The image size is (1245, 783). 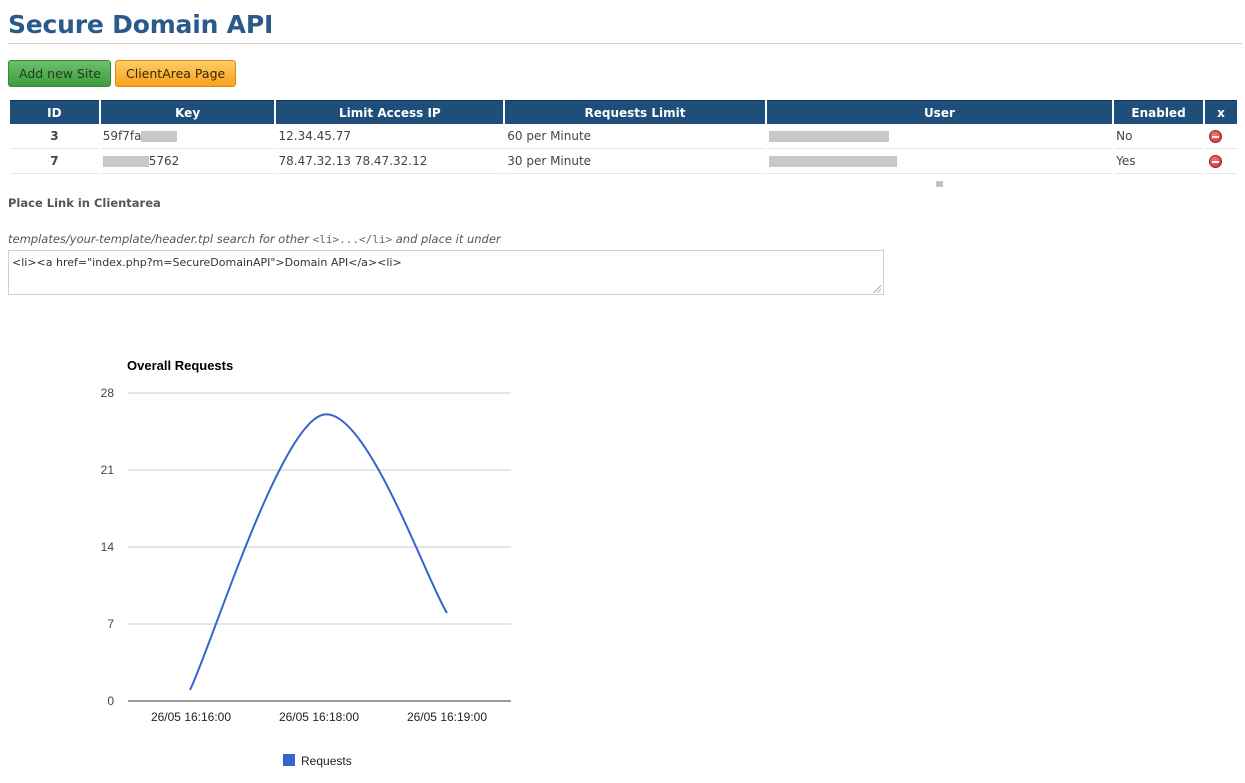 What do you see at coordinates (635, 161) in the screenshot?
I see `row-limit: 30 per Minute` at bounding box center [635, 161].